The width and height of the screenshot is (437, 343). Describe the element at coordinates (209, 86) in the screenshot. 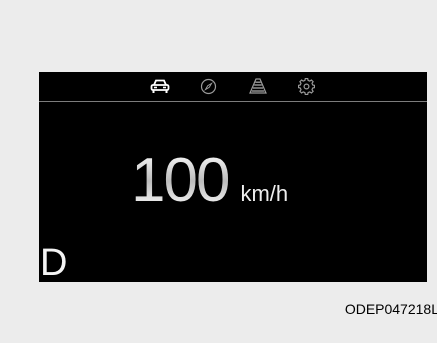

I see `compass-icon` at that location.